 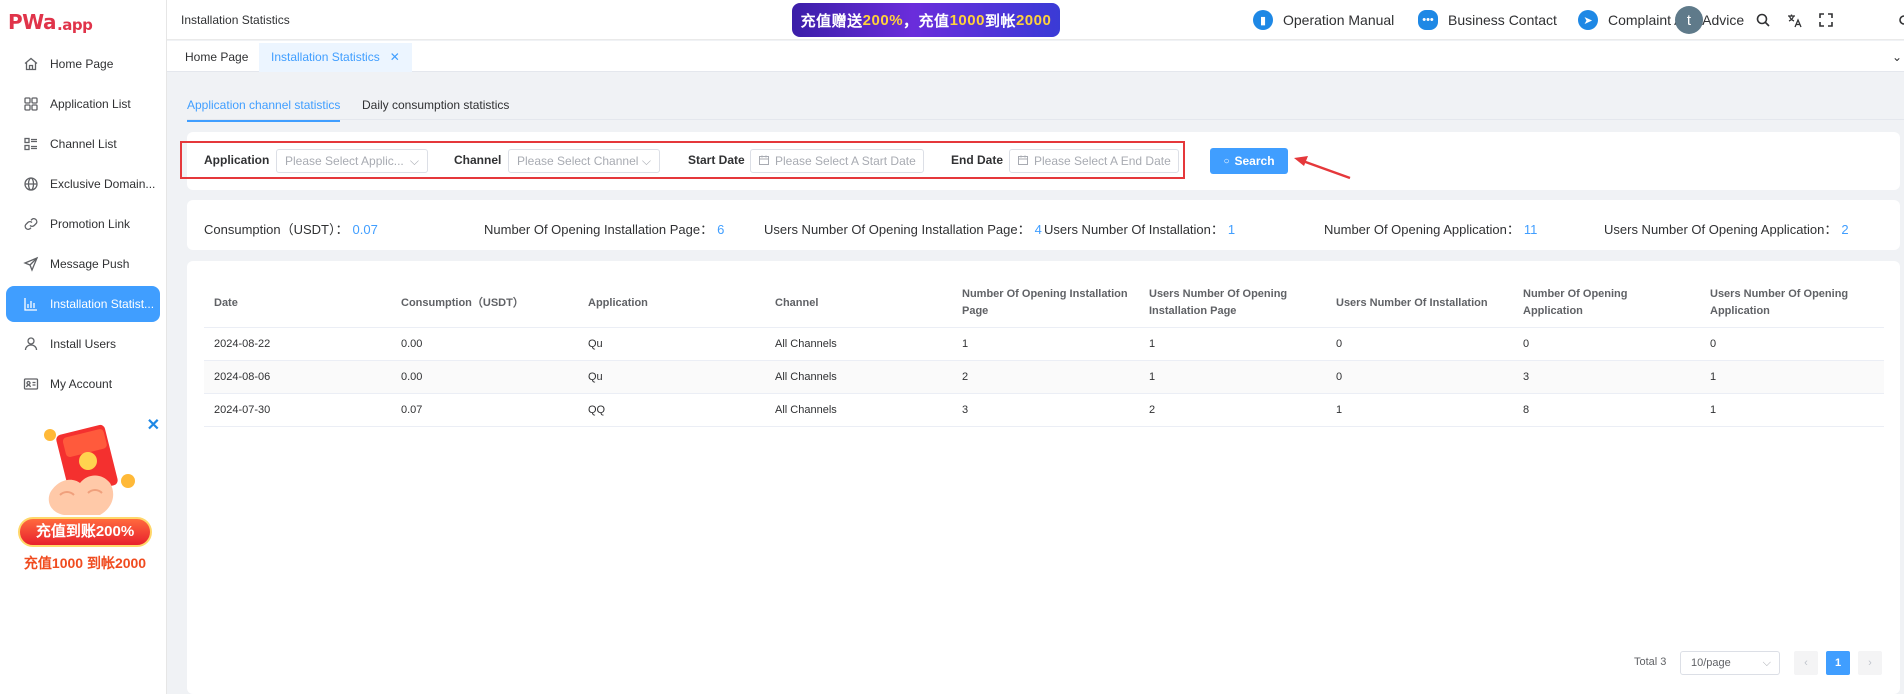 I want to click on stat-users-installation: Users Number Of Installation： 1, so click(x=1139, y=228).